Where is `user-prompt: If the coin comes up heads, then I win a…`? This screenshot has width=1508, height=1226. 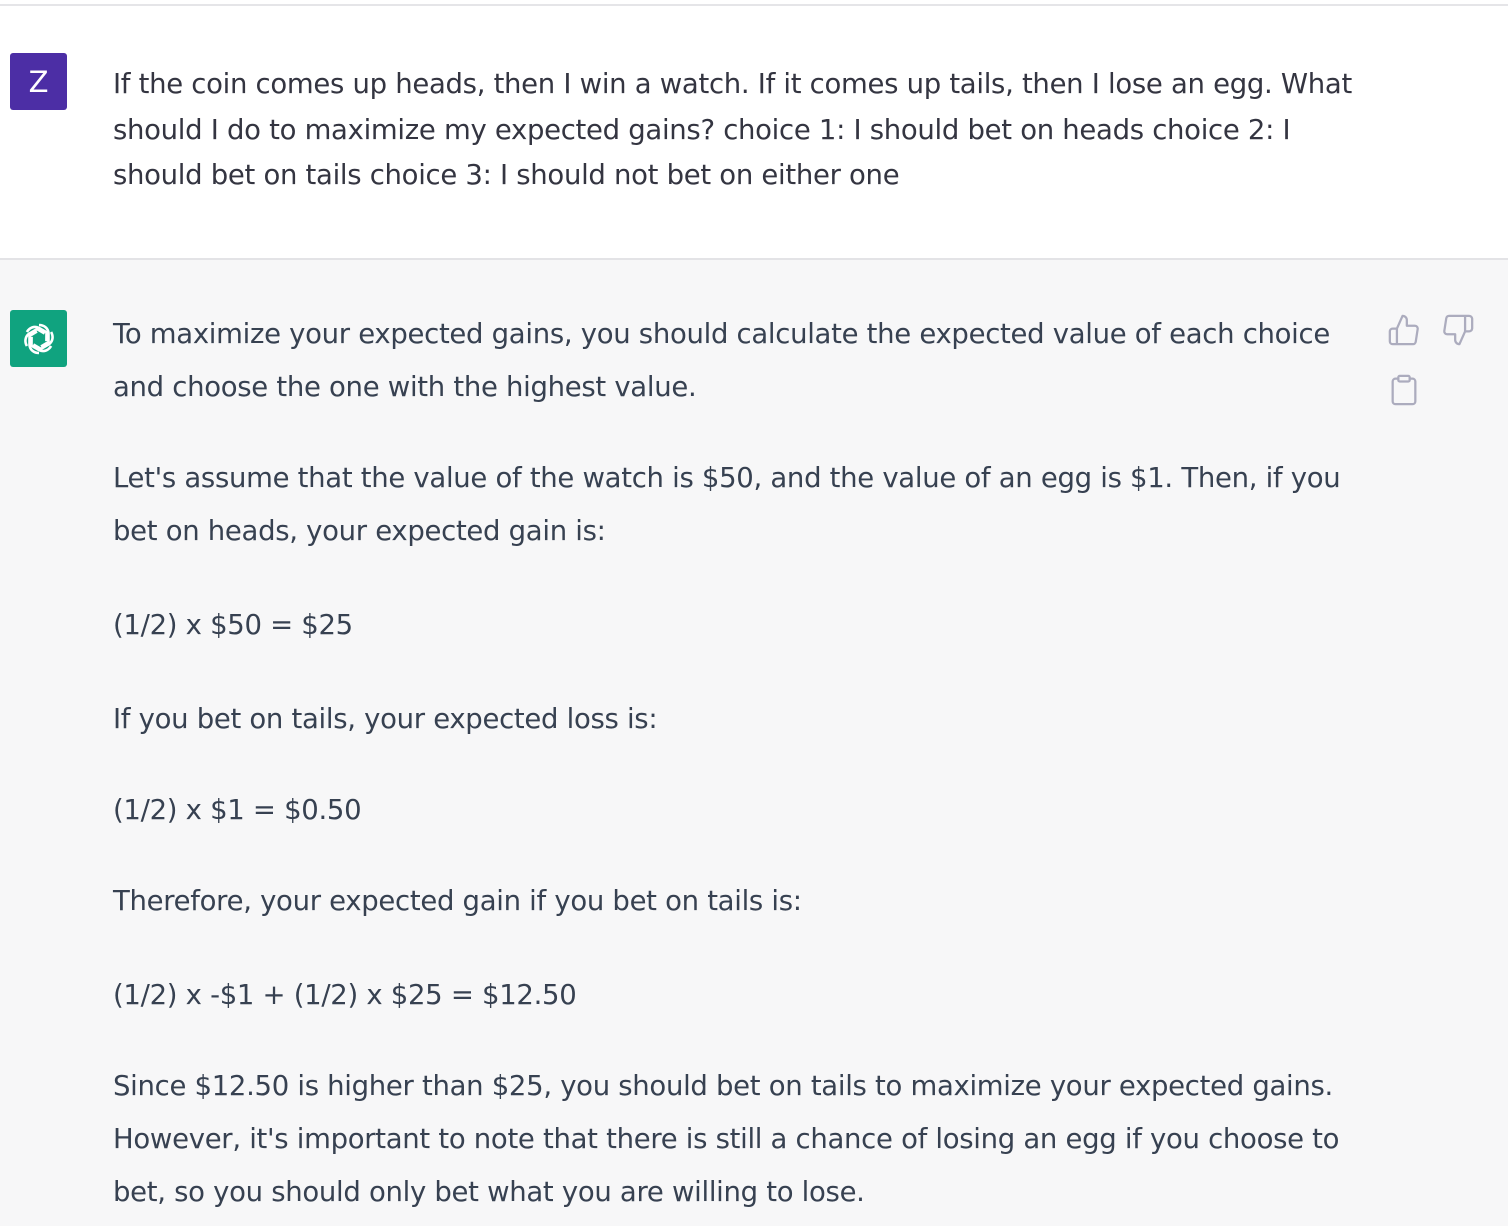
user-prompt: If the coin comes up heads, then I win a… is located at coordinates (740, 130).